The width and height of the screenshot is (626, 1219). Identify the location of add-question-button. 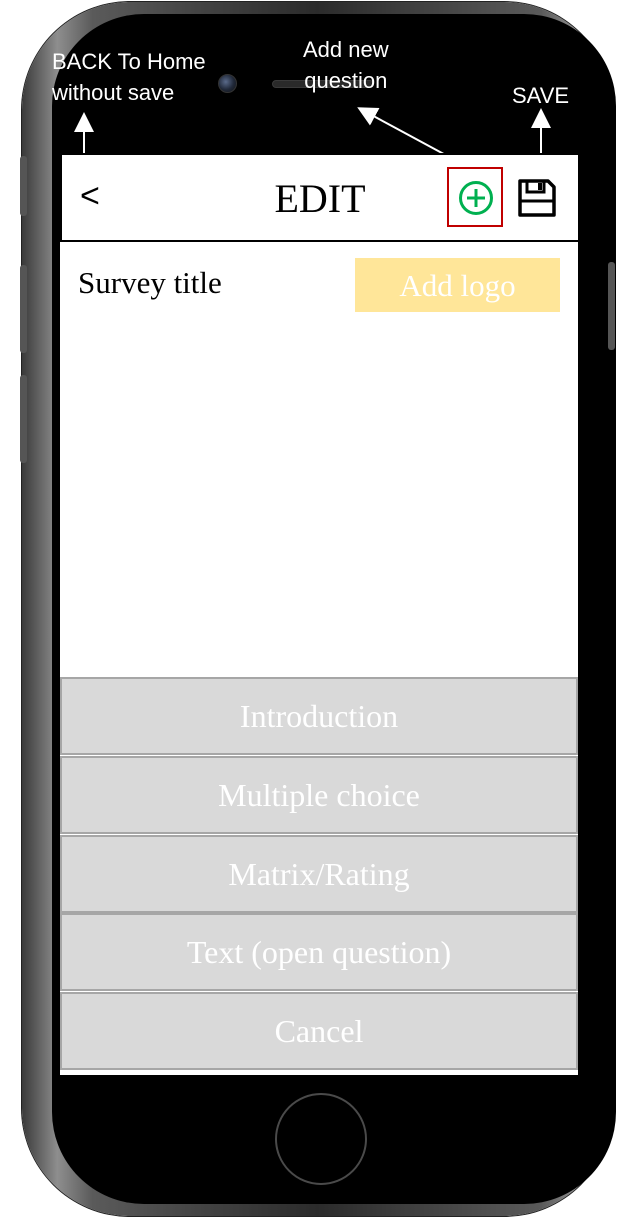
(475, 197).